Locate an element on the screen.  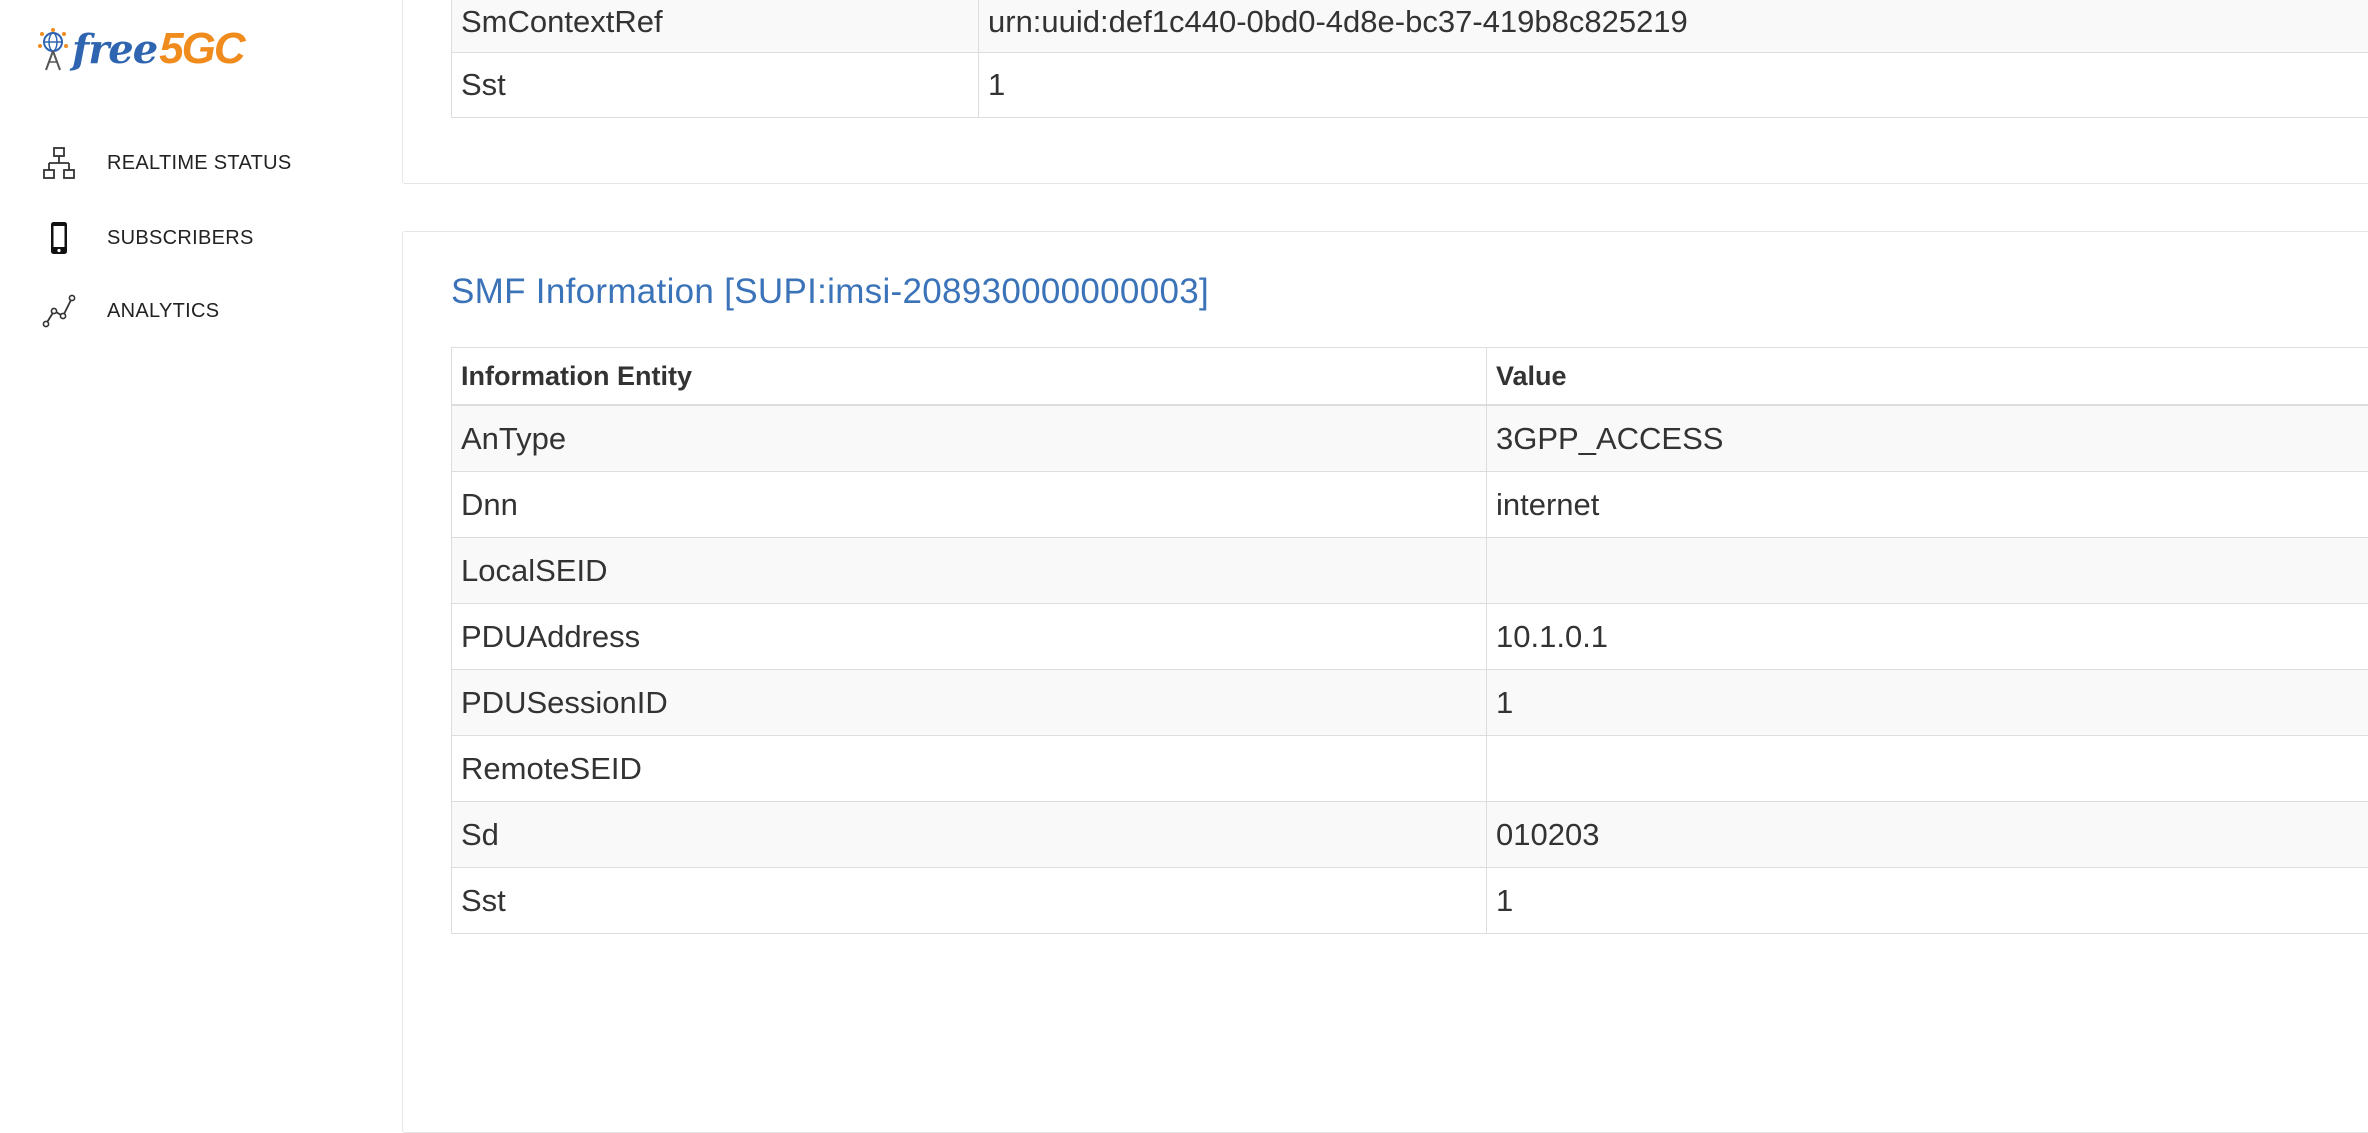
header-information-entity: Information Entity is located at coordinates (969, 377).